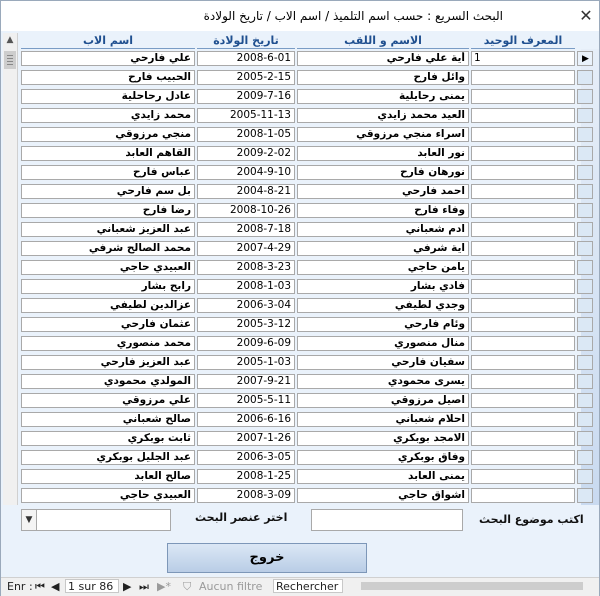 The width and height of the screenshot is (600, 596). I want to click on full-name-cell: يمنى رحايلية, so click(383, 96).